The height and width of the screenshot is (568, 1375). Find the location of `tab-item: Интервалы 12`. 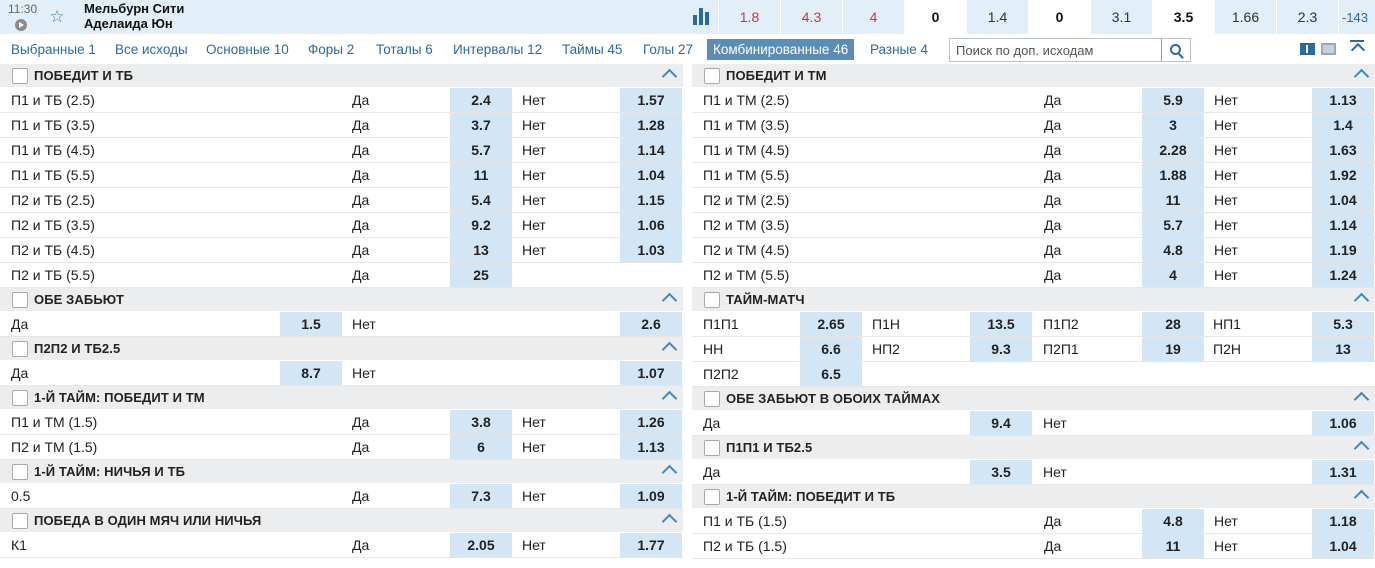

tab-item: Интервалы 12 is located at coordinates (497, 49).